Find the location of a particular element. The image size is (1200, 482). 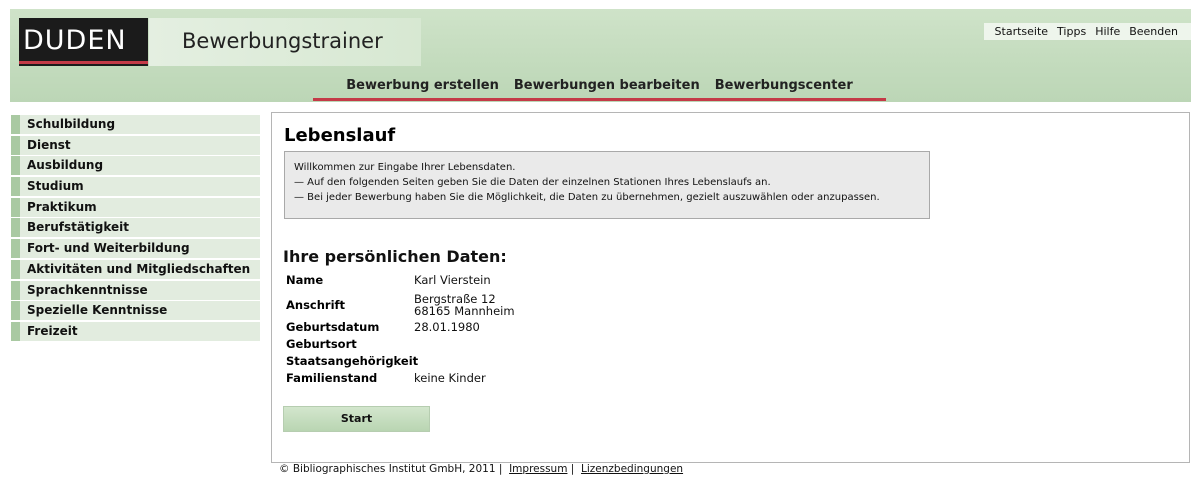

birthdate-label: Geburtsdatum is located at coordinates (333, 327).